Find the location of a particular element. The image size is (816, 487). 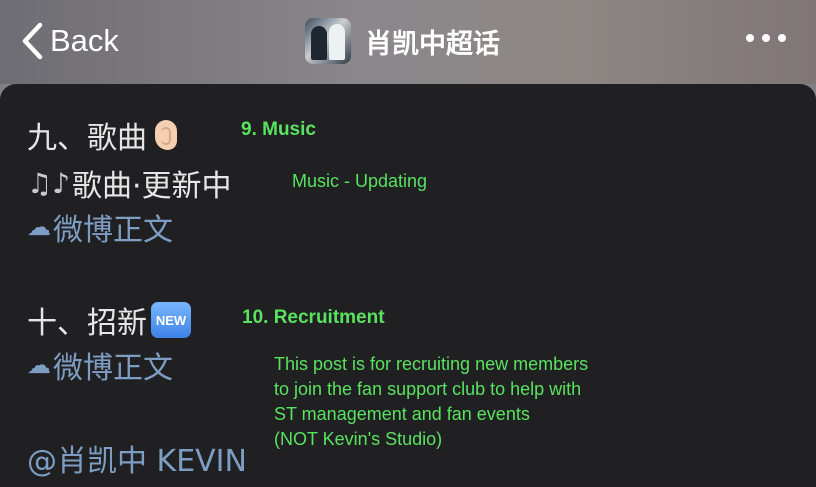

topic-title: 肖凯中超话 is located at coordinates (402, 41).